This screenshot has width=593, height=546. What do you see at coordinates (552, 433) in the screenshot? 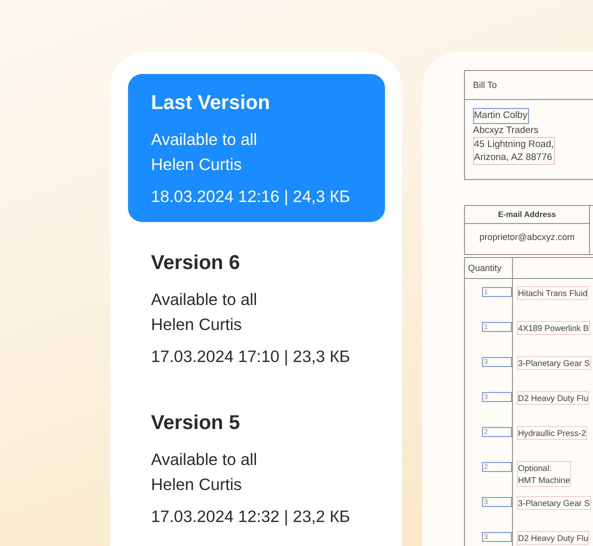
I see `description-field: Hydraullic Press-2` at bounding box center [552, 433].